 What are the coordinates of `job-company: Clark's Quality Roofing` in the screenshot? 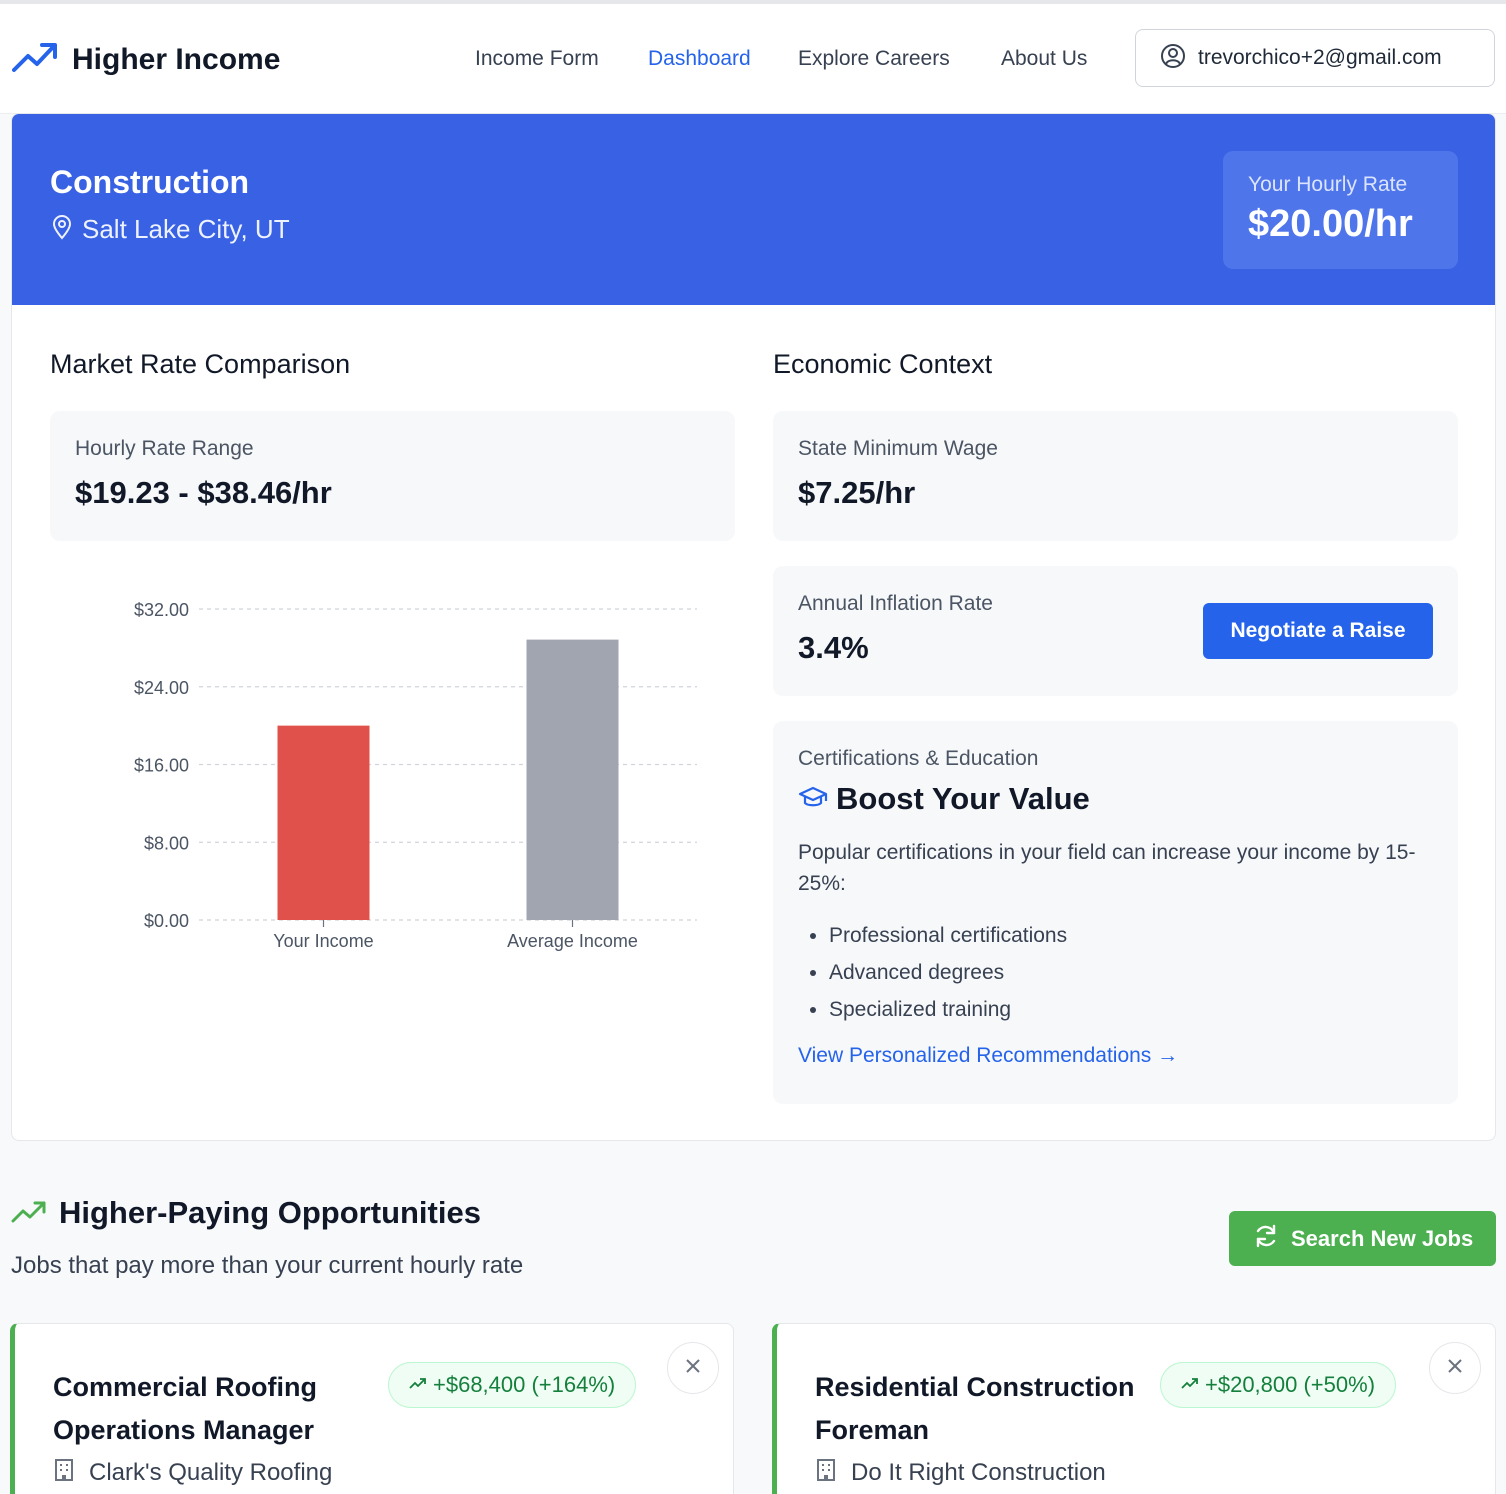 It's located at (192, 1472).